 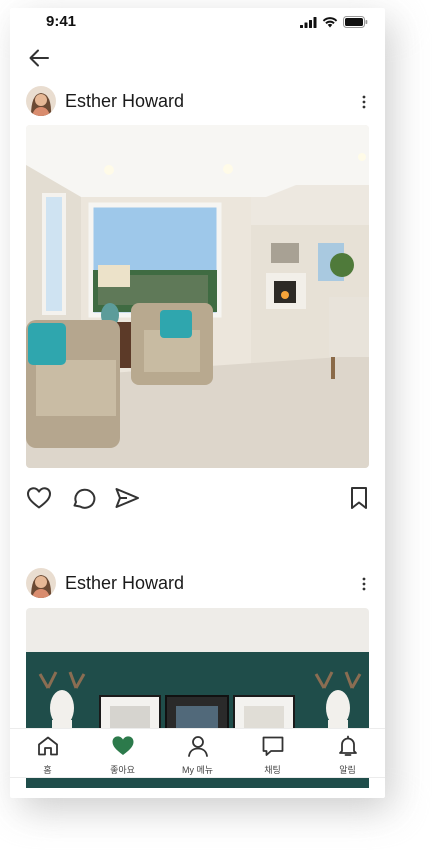 I want to click on tab-label: 채팅, so click(x=272, y=770).